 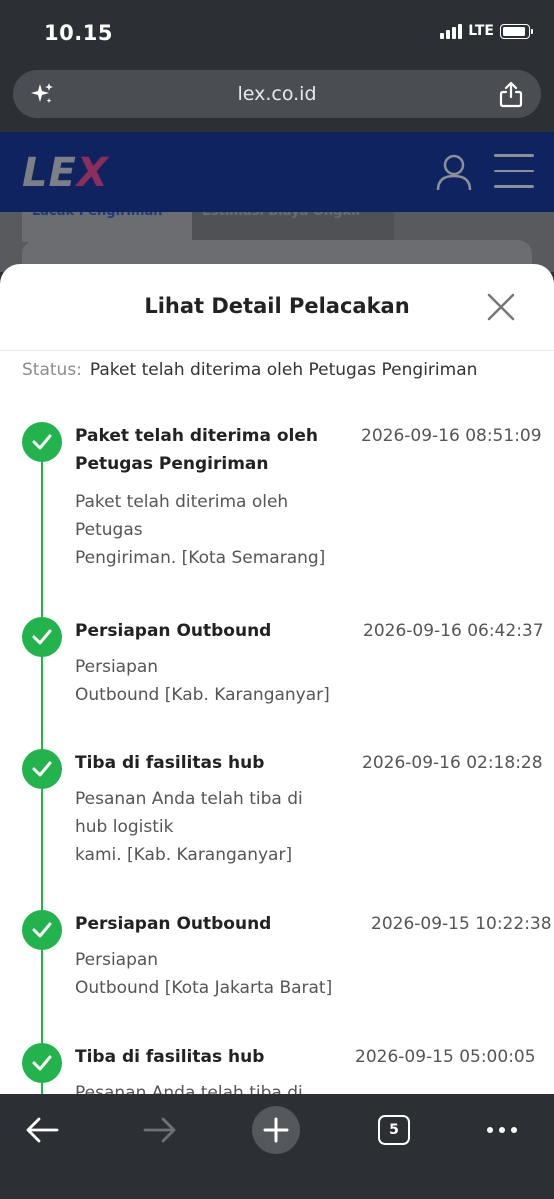 What do you see at coordinates (202, 681) in the screenshot?
I see `event-description: Persiapan Outbound [Kab. Karanganyar]` at bounding box center [202, 681].